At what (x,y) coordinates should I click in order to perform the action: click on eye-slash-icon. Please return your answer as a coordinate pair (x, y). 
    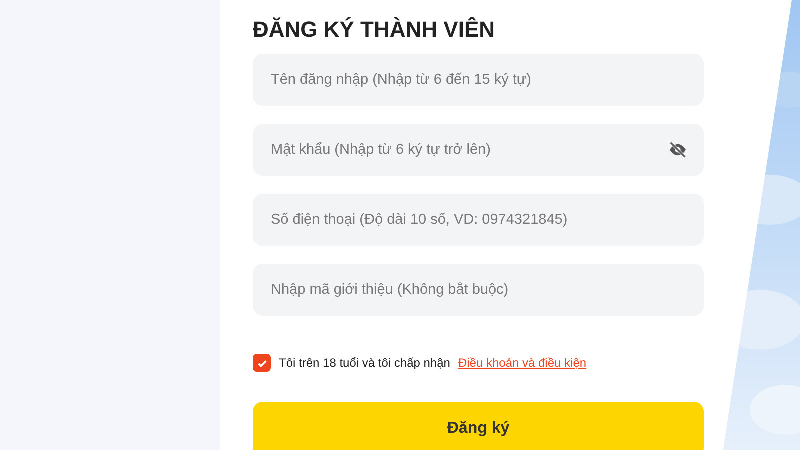
    Looking at the image, I should click on (678, 150).